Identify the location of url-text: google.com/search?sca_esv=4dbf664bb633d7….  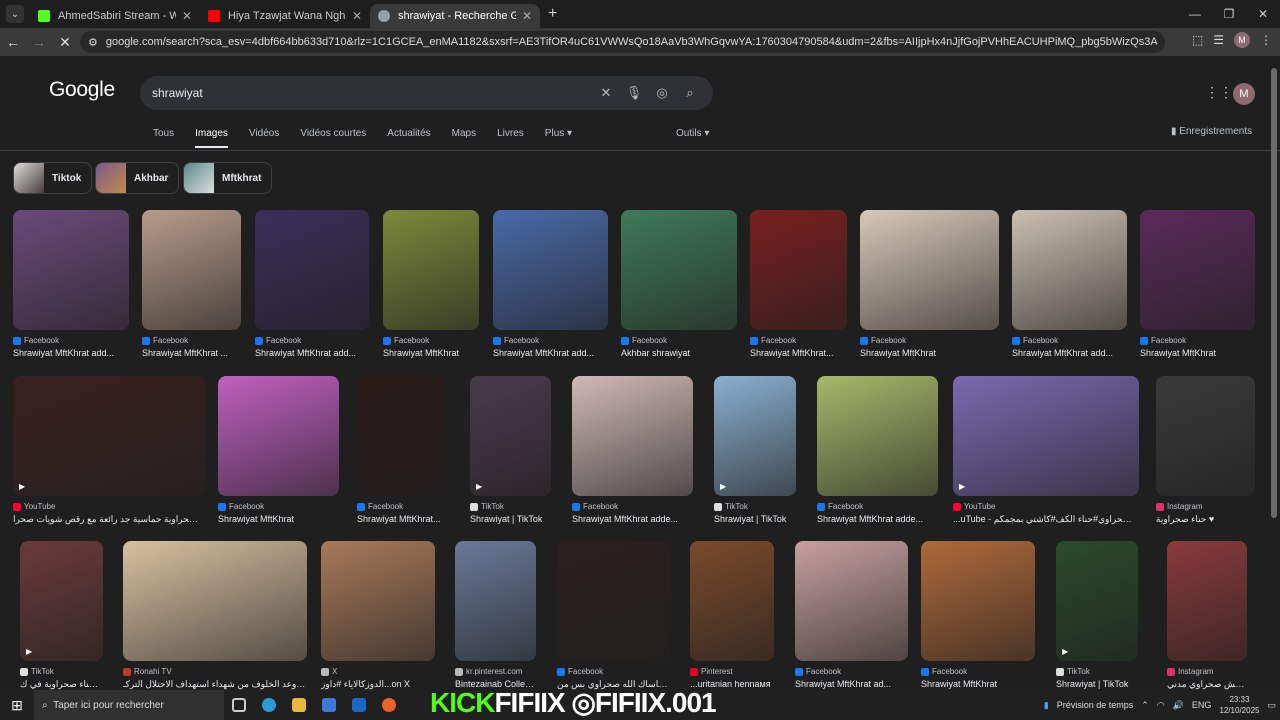
(631, 42).